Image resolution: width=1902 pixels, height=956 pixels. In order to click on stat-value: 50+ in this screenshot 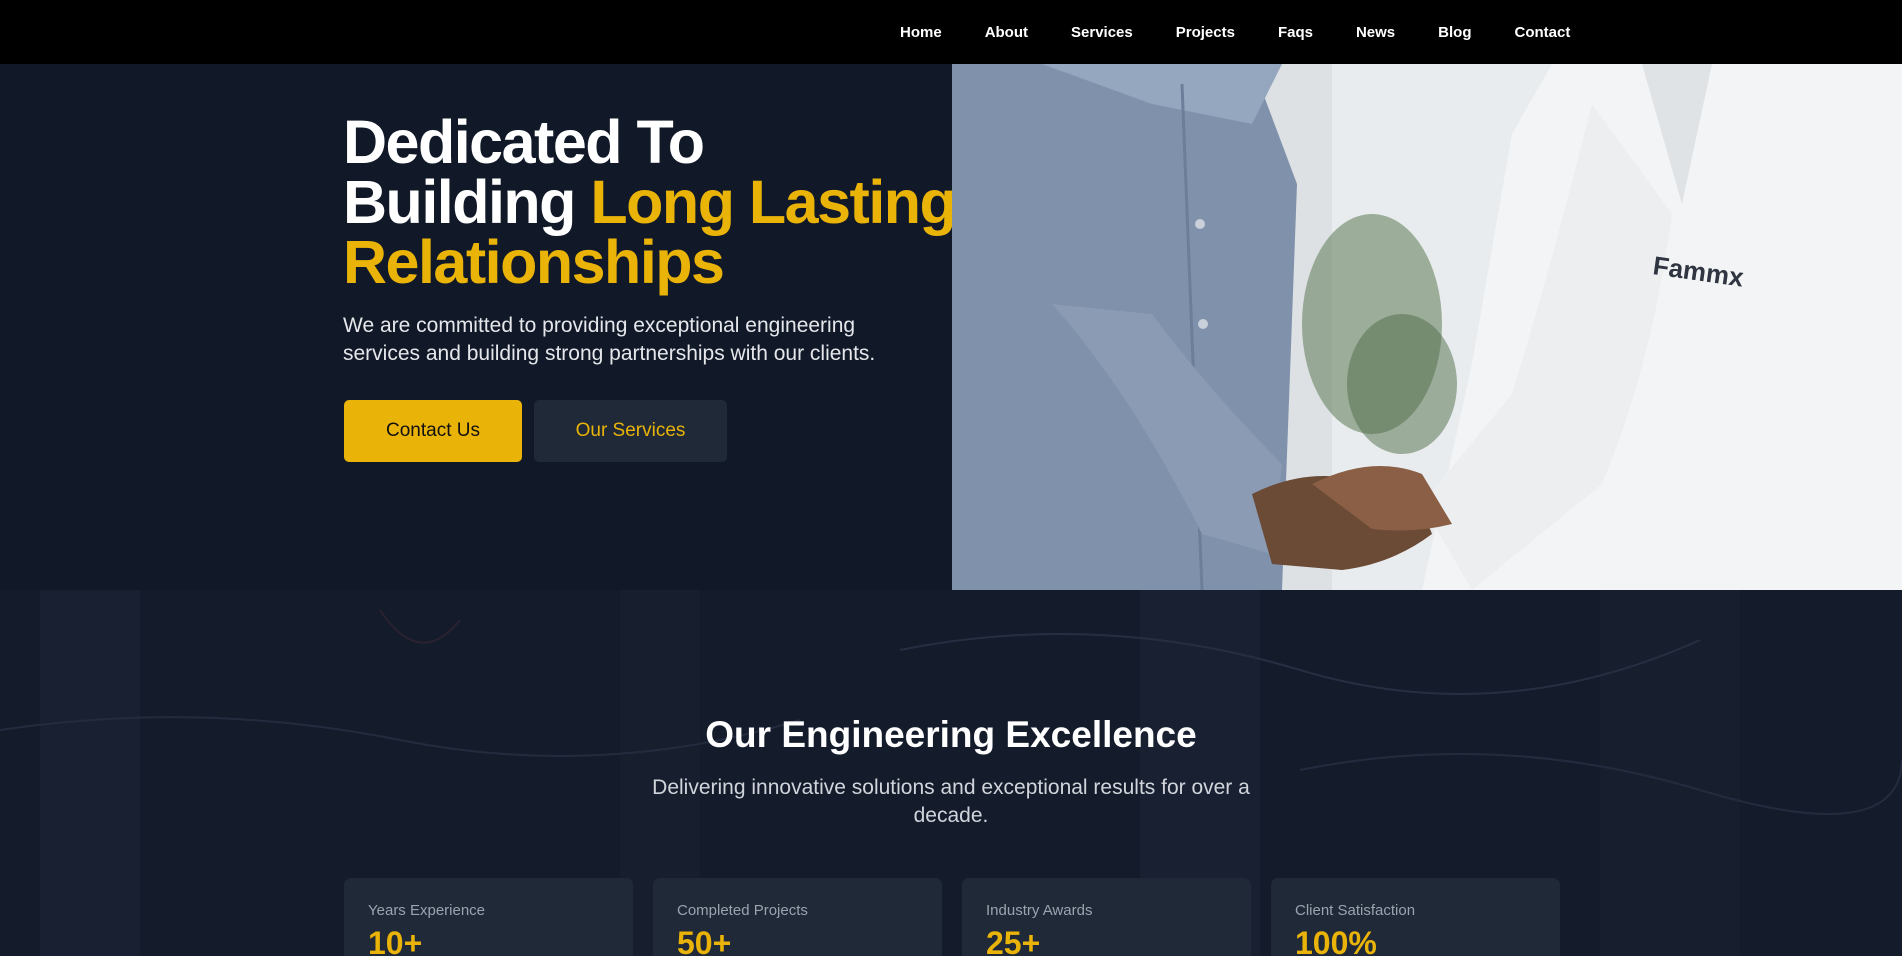, I will do `click(704, 940)`.